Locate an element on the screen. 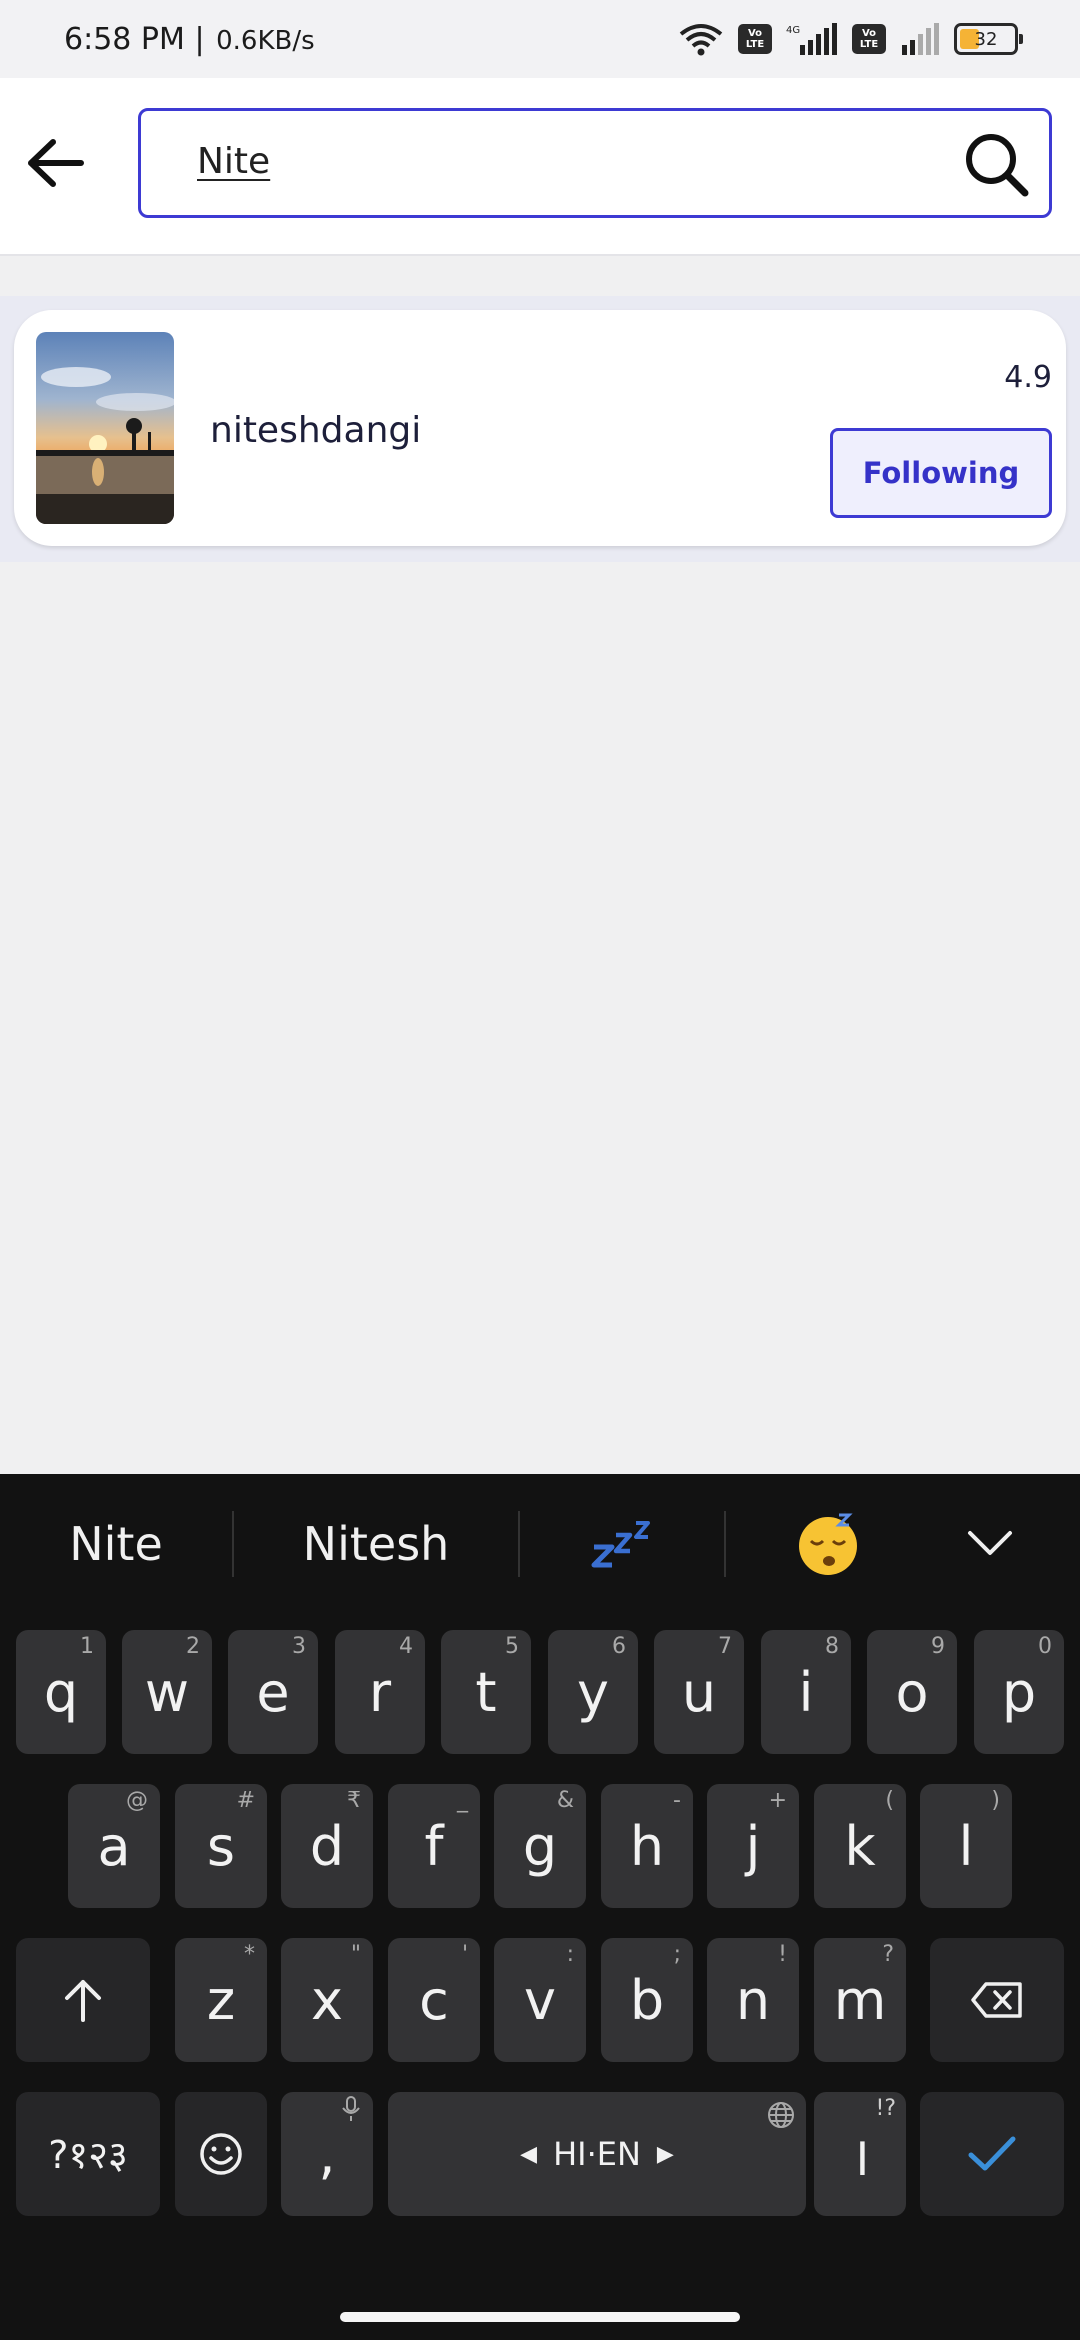 The width and height of the screenshot is (1080, 2340). search-button is located at coordinates (996, 164).